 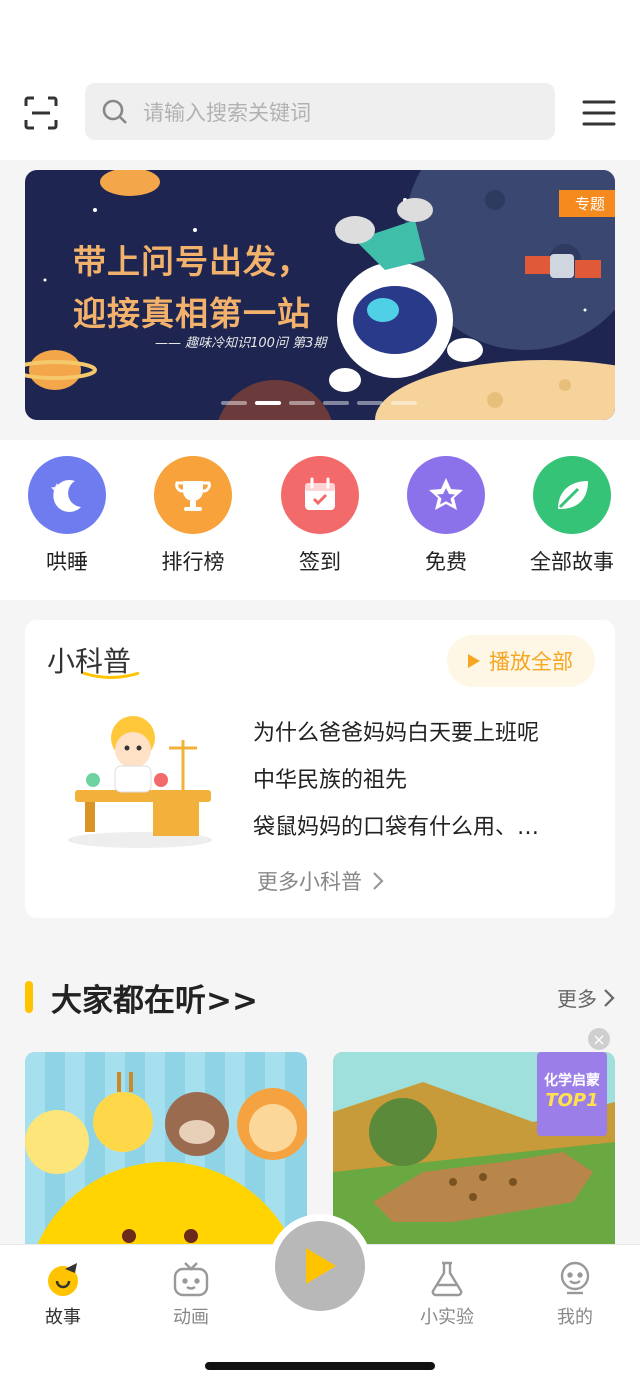 What do you see at coordinates (154, 997) in the screenshot?
I see `section-title: 大家都在听>>` at bounding box center [154, 997].